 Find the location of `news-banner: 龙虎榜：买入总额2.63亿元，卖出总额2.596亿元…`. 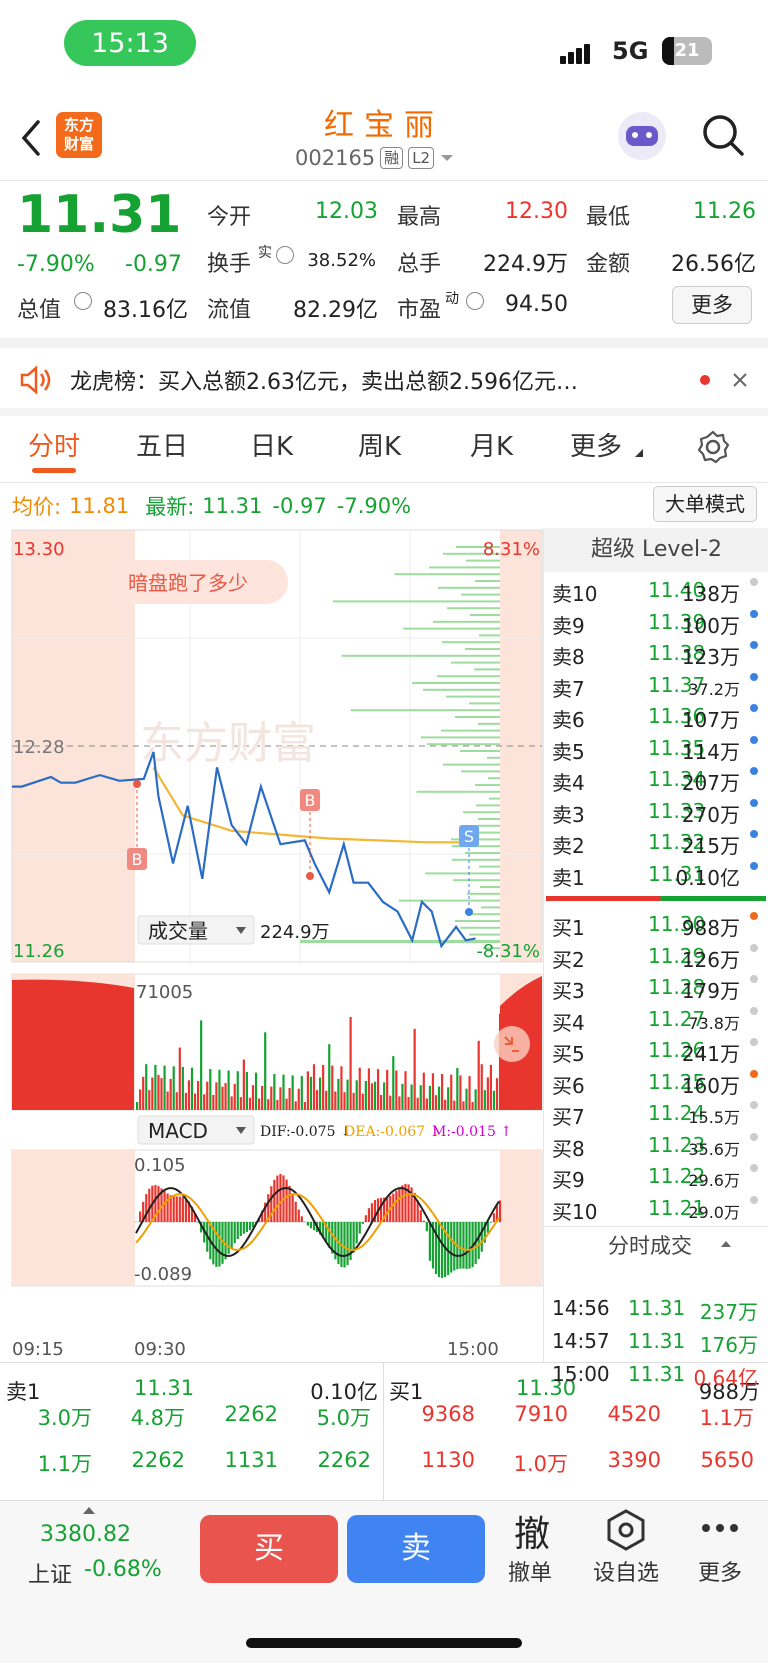

news-banner: 龙虎榜：买入总额2.63亿元，卖出总额2.596亿元… is located at coordinates (384, 380).